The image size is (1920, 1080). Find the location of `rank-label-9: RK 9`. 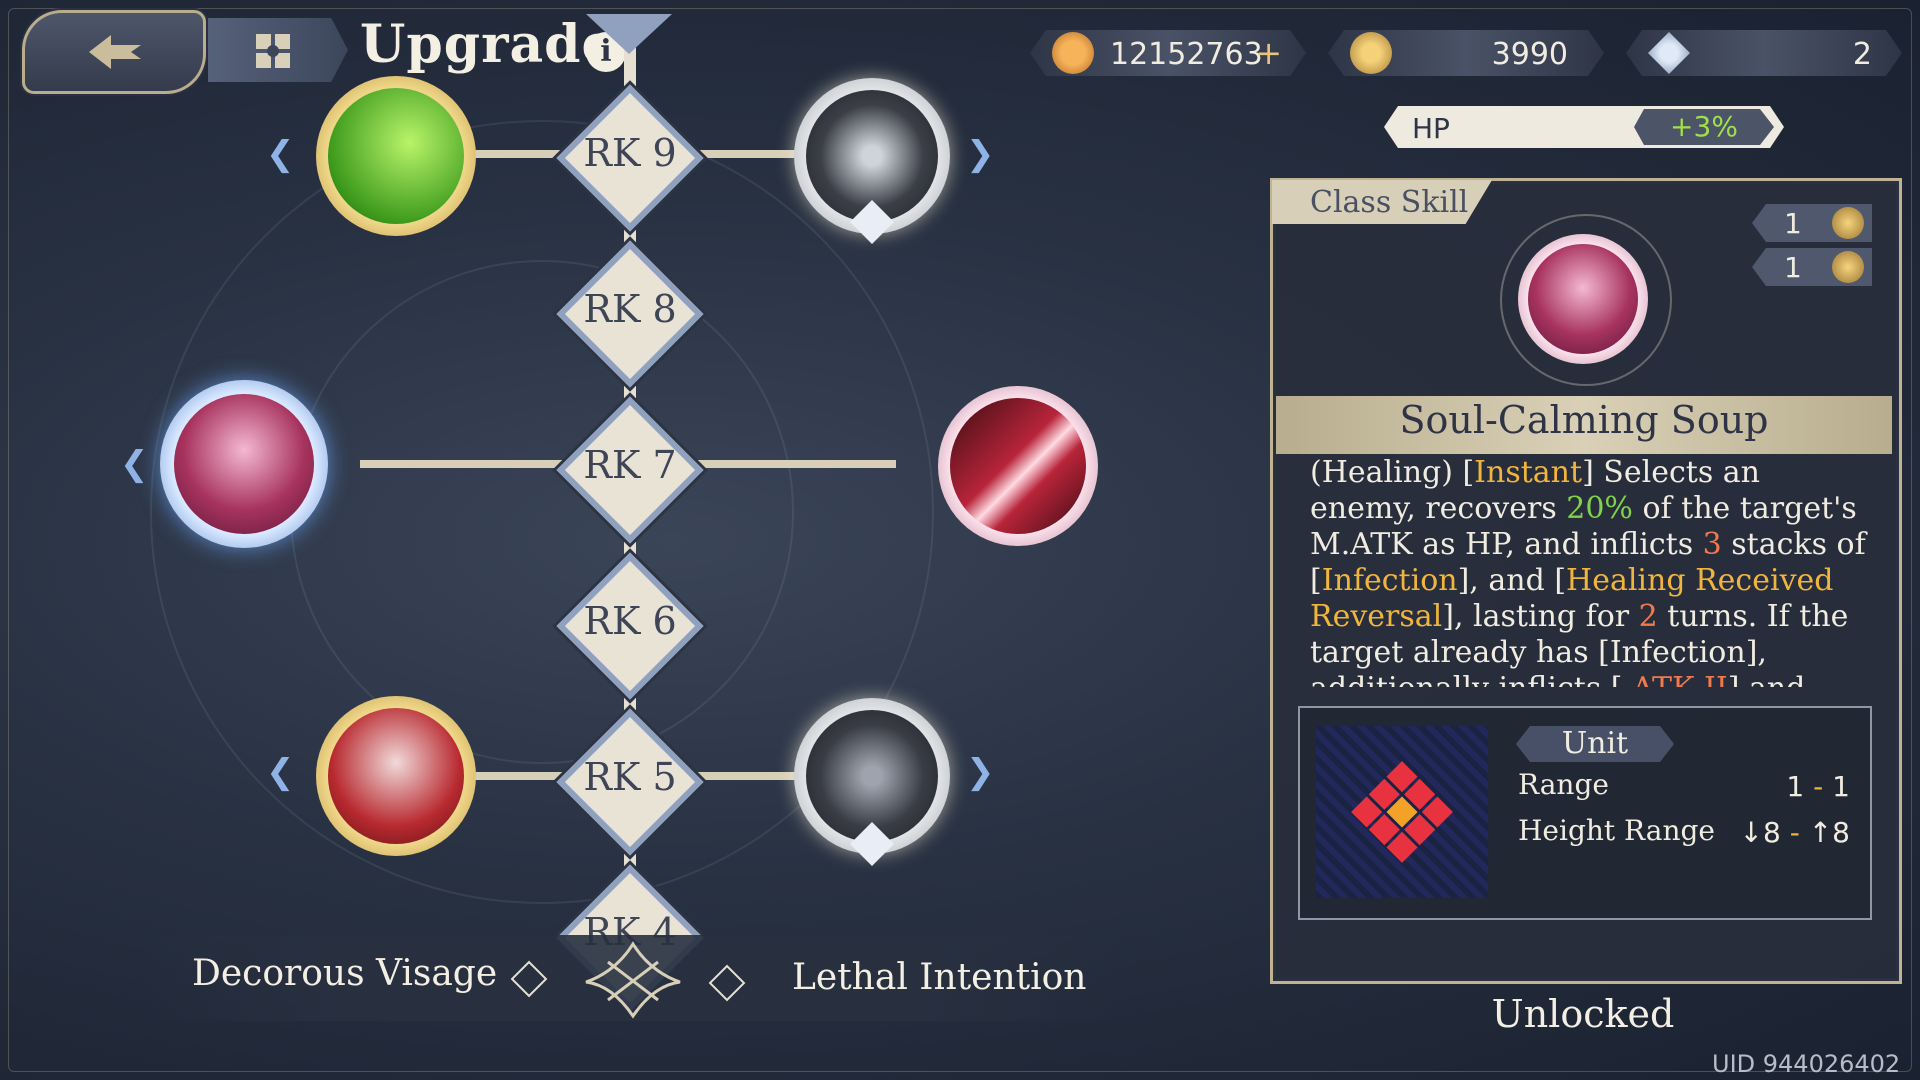

rank-label-9: RK 9 is located at coordinates (630, 153).